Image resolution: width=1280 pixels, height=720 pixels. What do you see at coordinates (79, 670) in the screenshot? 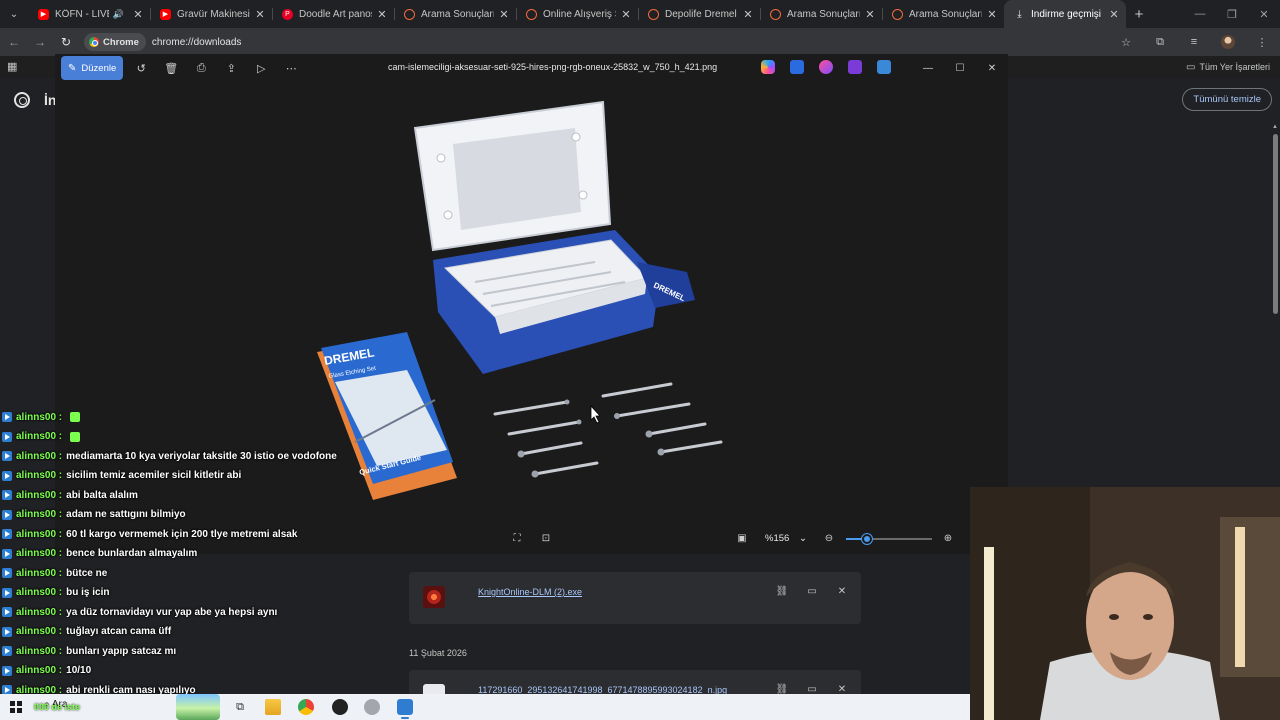
I see `chat-text: 10/10` at bounding box center [79, 670].